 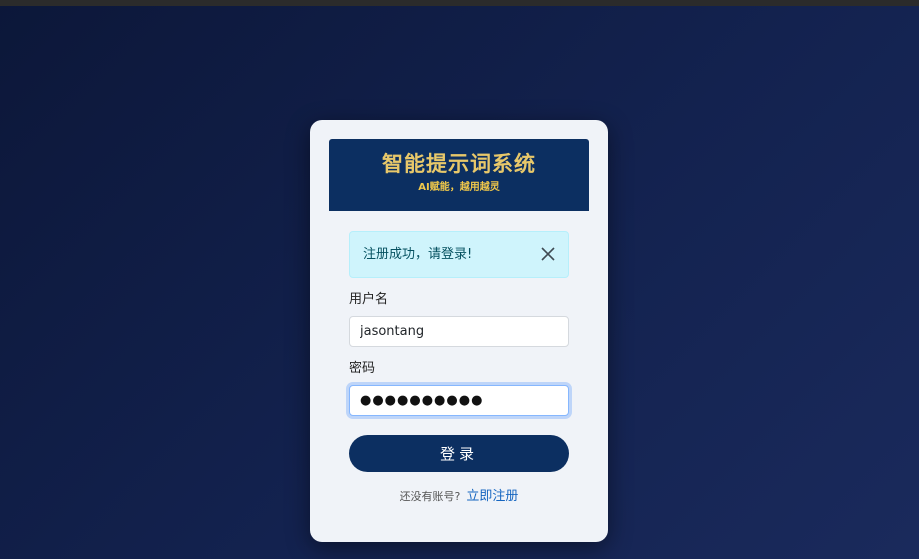 I want to click on login-button: 登录, so click(x=459, y=453).